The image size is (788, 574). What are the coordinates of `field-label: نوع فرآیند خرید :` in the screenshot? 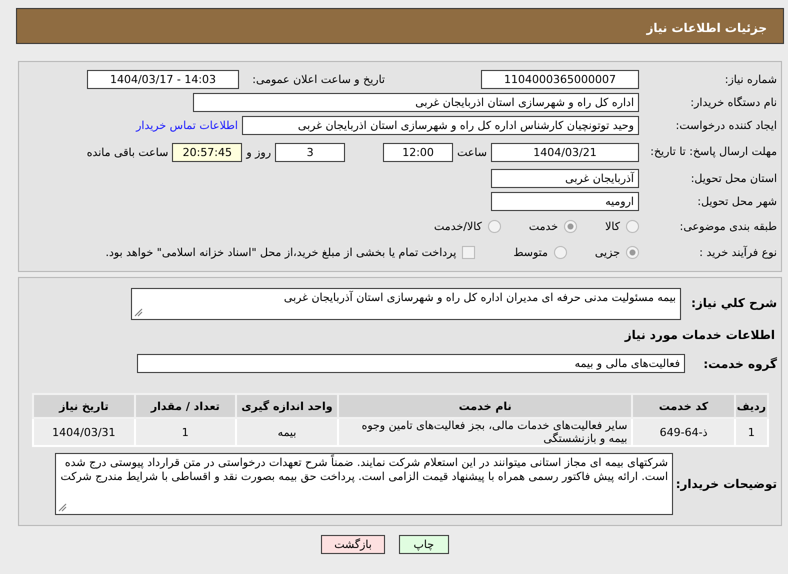 It's located at (738, 252).